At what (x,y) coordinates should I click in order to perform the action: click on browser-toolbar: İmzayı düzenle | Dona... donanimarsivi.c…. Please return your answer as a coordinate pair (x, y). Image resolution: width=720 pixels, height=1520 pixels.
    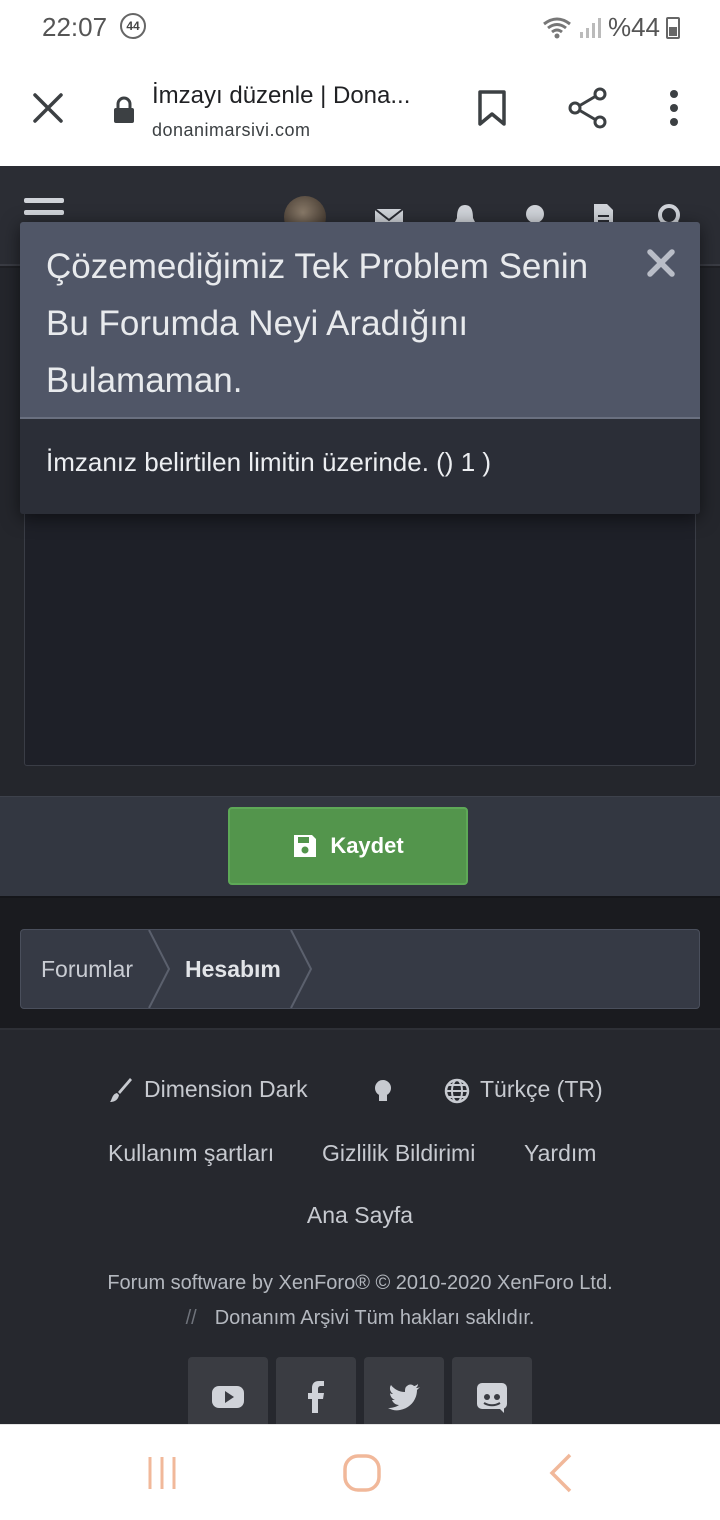
    Looking at the image, I should click on (360, 111).